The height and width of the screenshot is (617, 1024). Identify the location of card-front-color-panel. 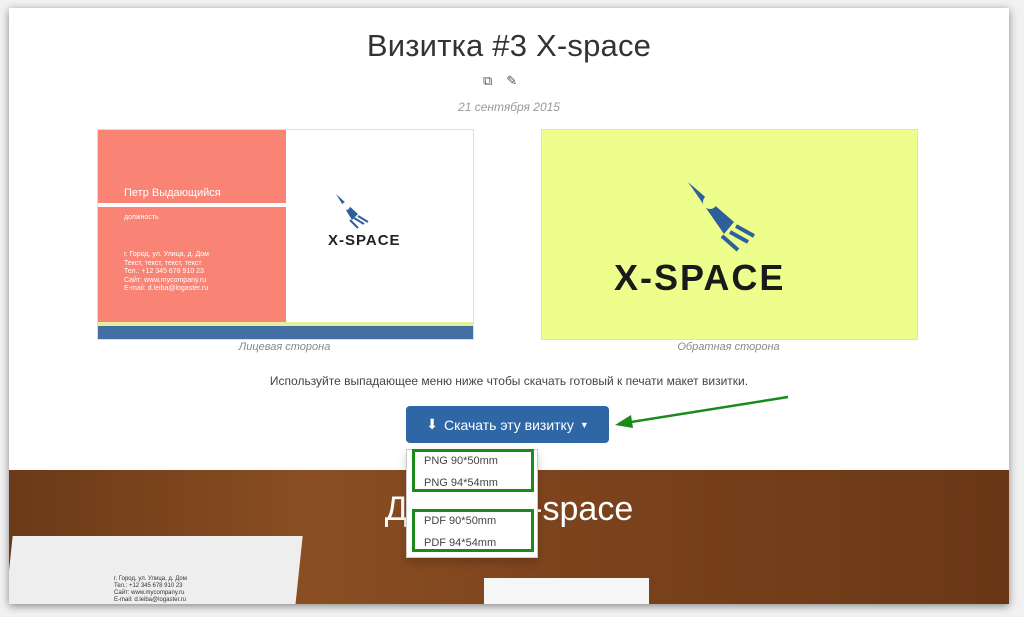
(192, 228).